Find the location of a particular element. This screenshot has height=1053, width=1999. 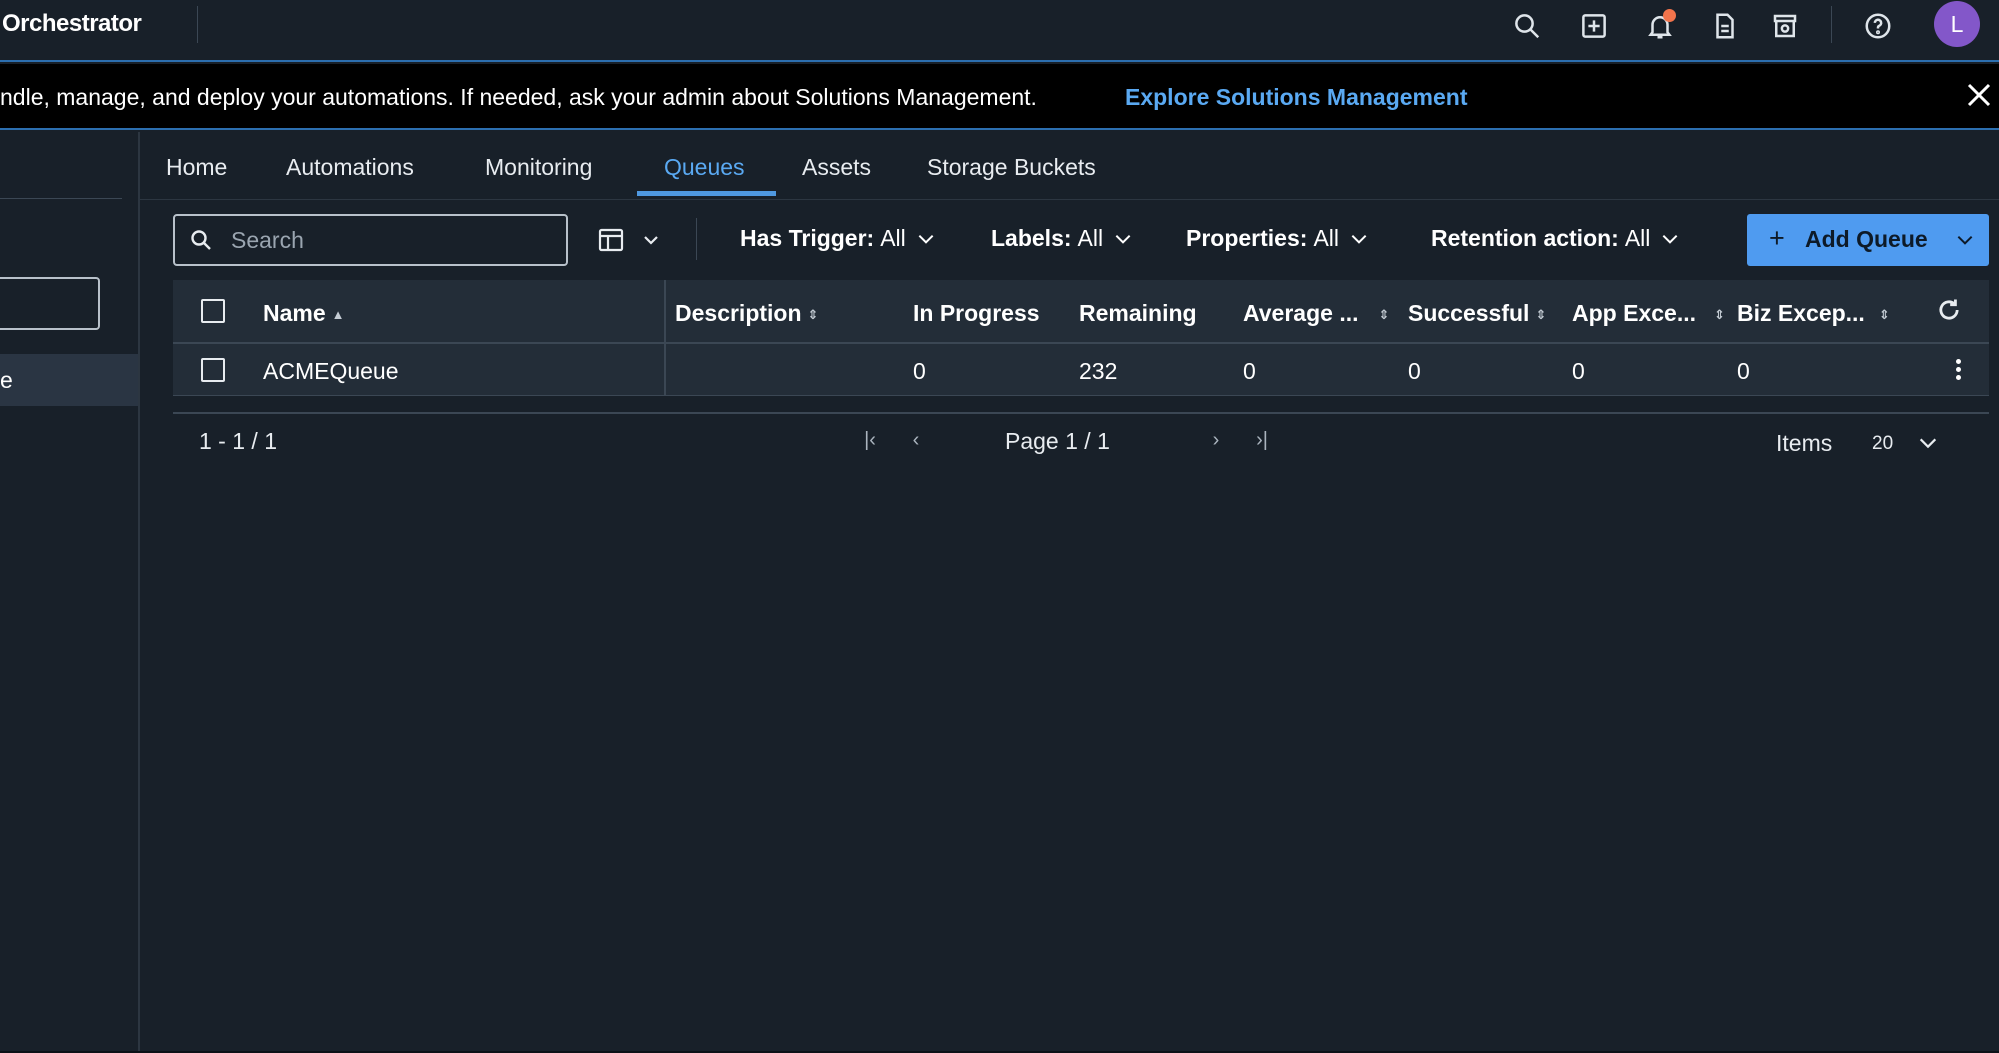

filter-properties: Properties: All is located at coordinates (1277, 238).